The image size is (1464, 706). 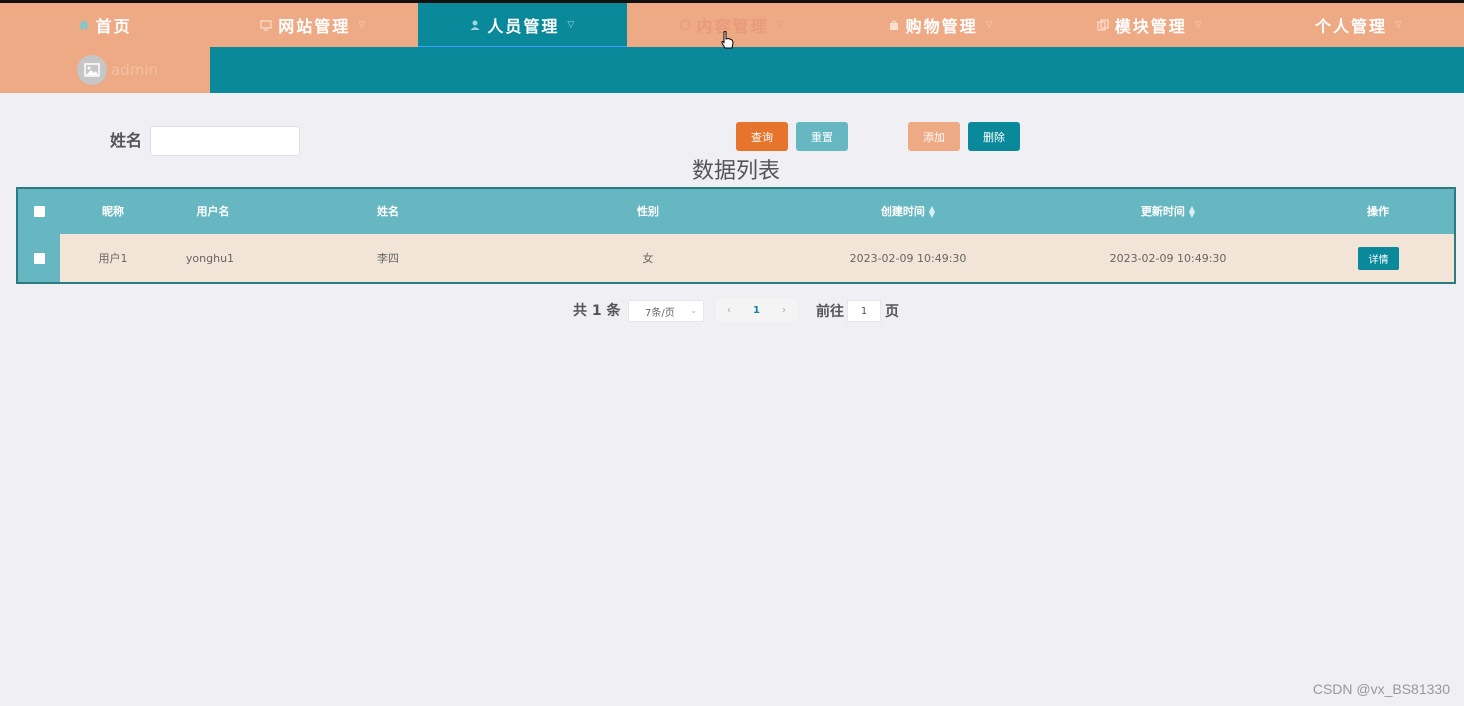 I want to click on column-header-created: 创建时间 ▲ ▼, so click(x=908, y=211).